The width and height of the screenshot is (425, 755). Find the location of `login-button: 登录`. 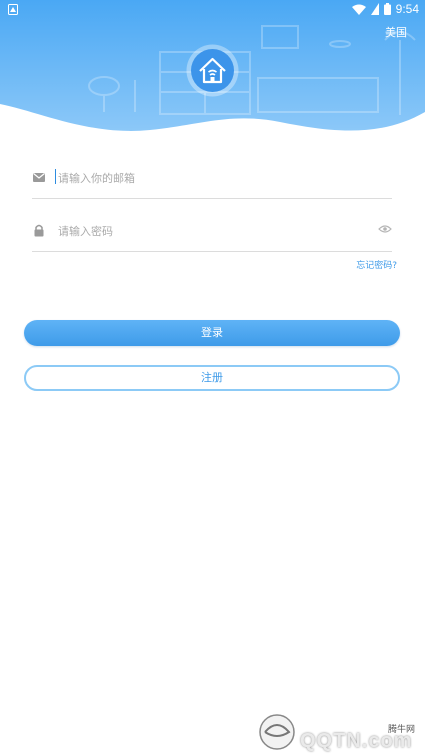

login-button: 登录 is located at coordinates (212, 333).